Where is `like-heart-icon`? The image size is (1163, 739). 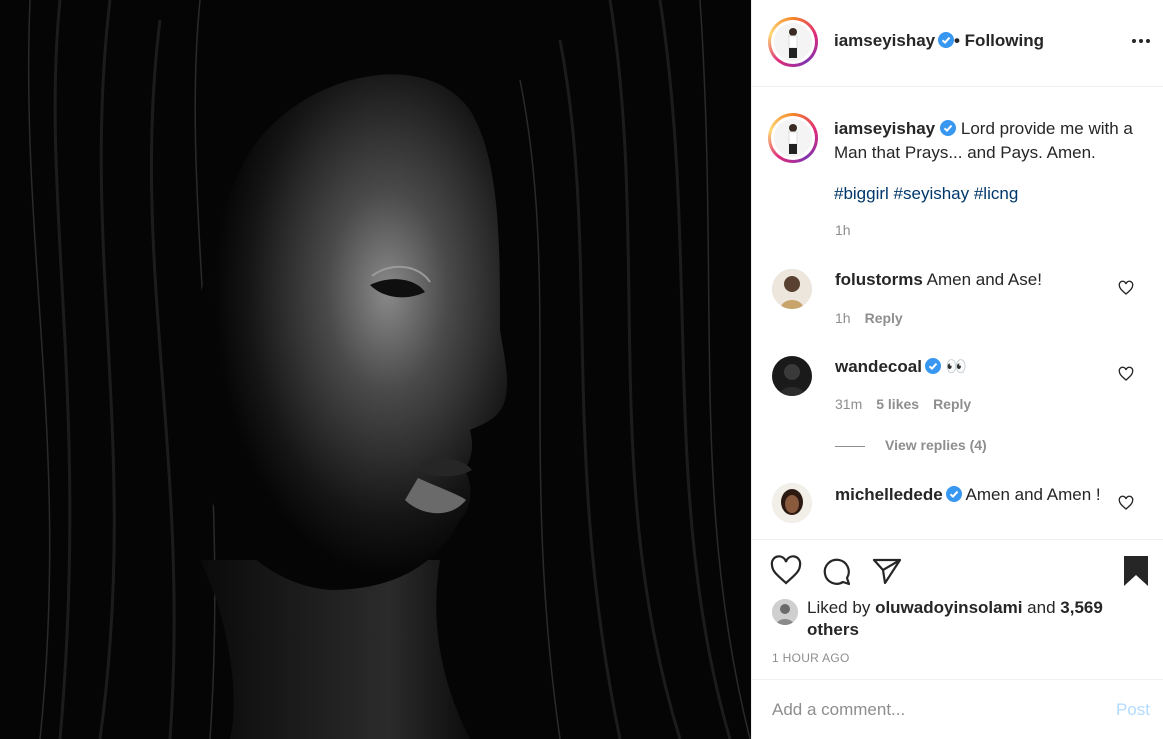 like-heart-icon is located at coordinates (786, 571).